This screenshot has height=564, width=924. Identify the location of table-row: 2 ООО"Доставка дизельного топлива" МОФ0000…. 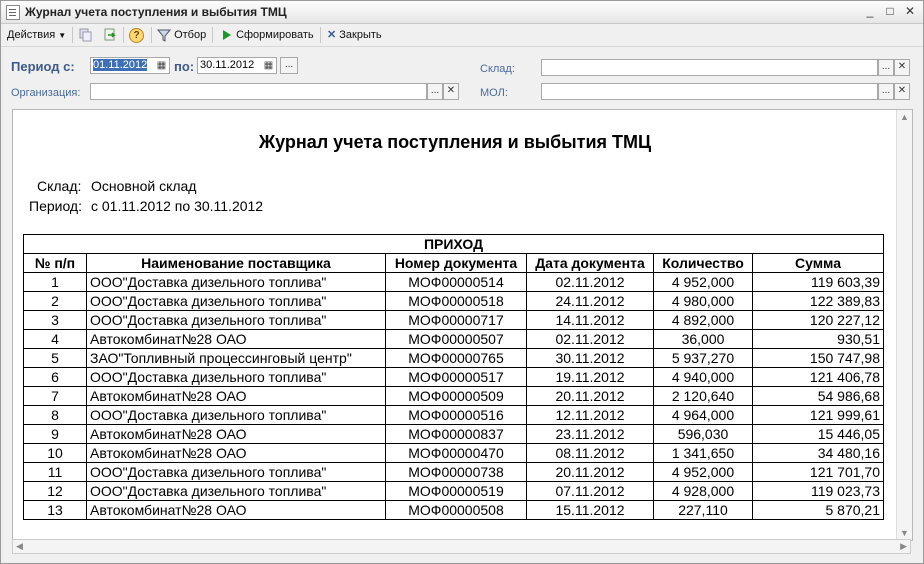
(453, 301).